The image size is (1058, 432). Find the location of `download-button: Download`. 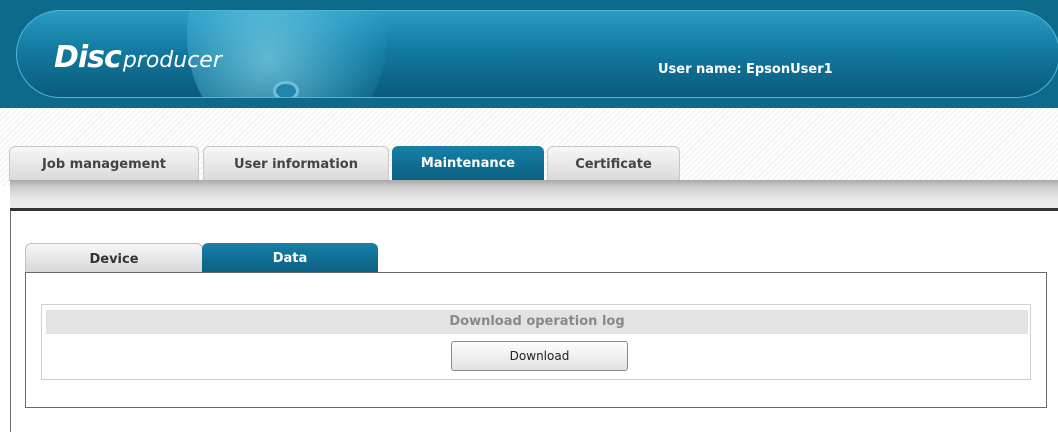

download-button: Download is located at coordinates (539, 356).